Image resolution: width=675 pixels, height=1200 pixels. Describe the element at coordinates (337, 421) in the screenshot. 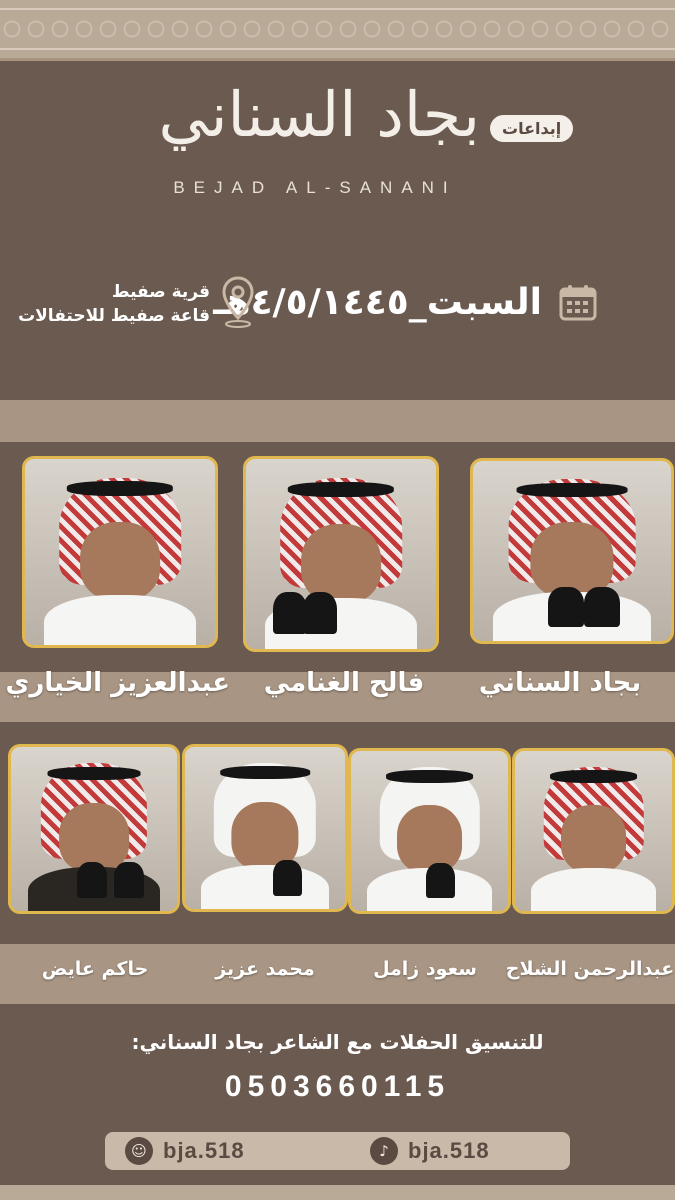

I see `divider-band` at that location.